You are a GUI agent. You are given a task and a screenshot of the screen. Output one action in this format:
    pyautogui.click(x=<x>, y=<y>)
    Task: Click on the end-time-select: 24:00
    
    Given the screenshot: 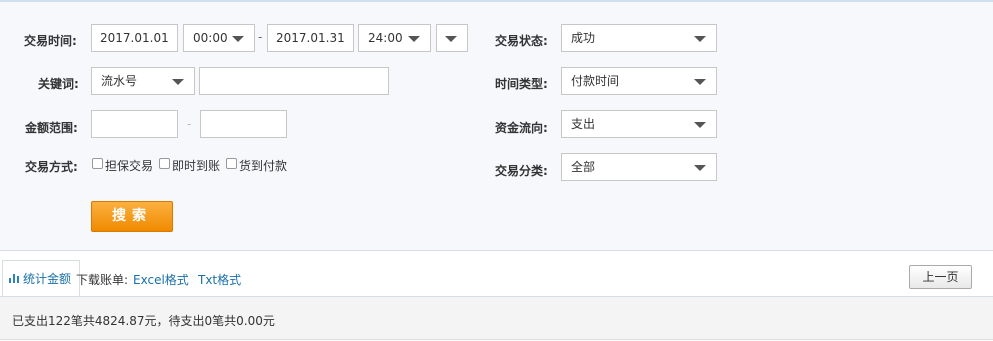 What is the action you would take?
    pyautogui.click(x=394, y=38)
    